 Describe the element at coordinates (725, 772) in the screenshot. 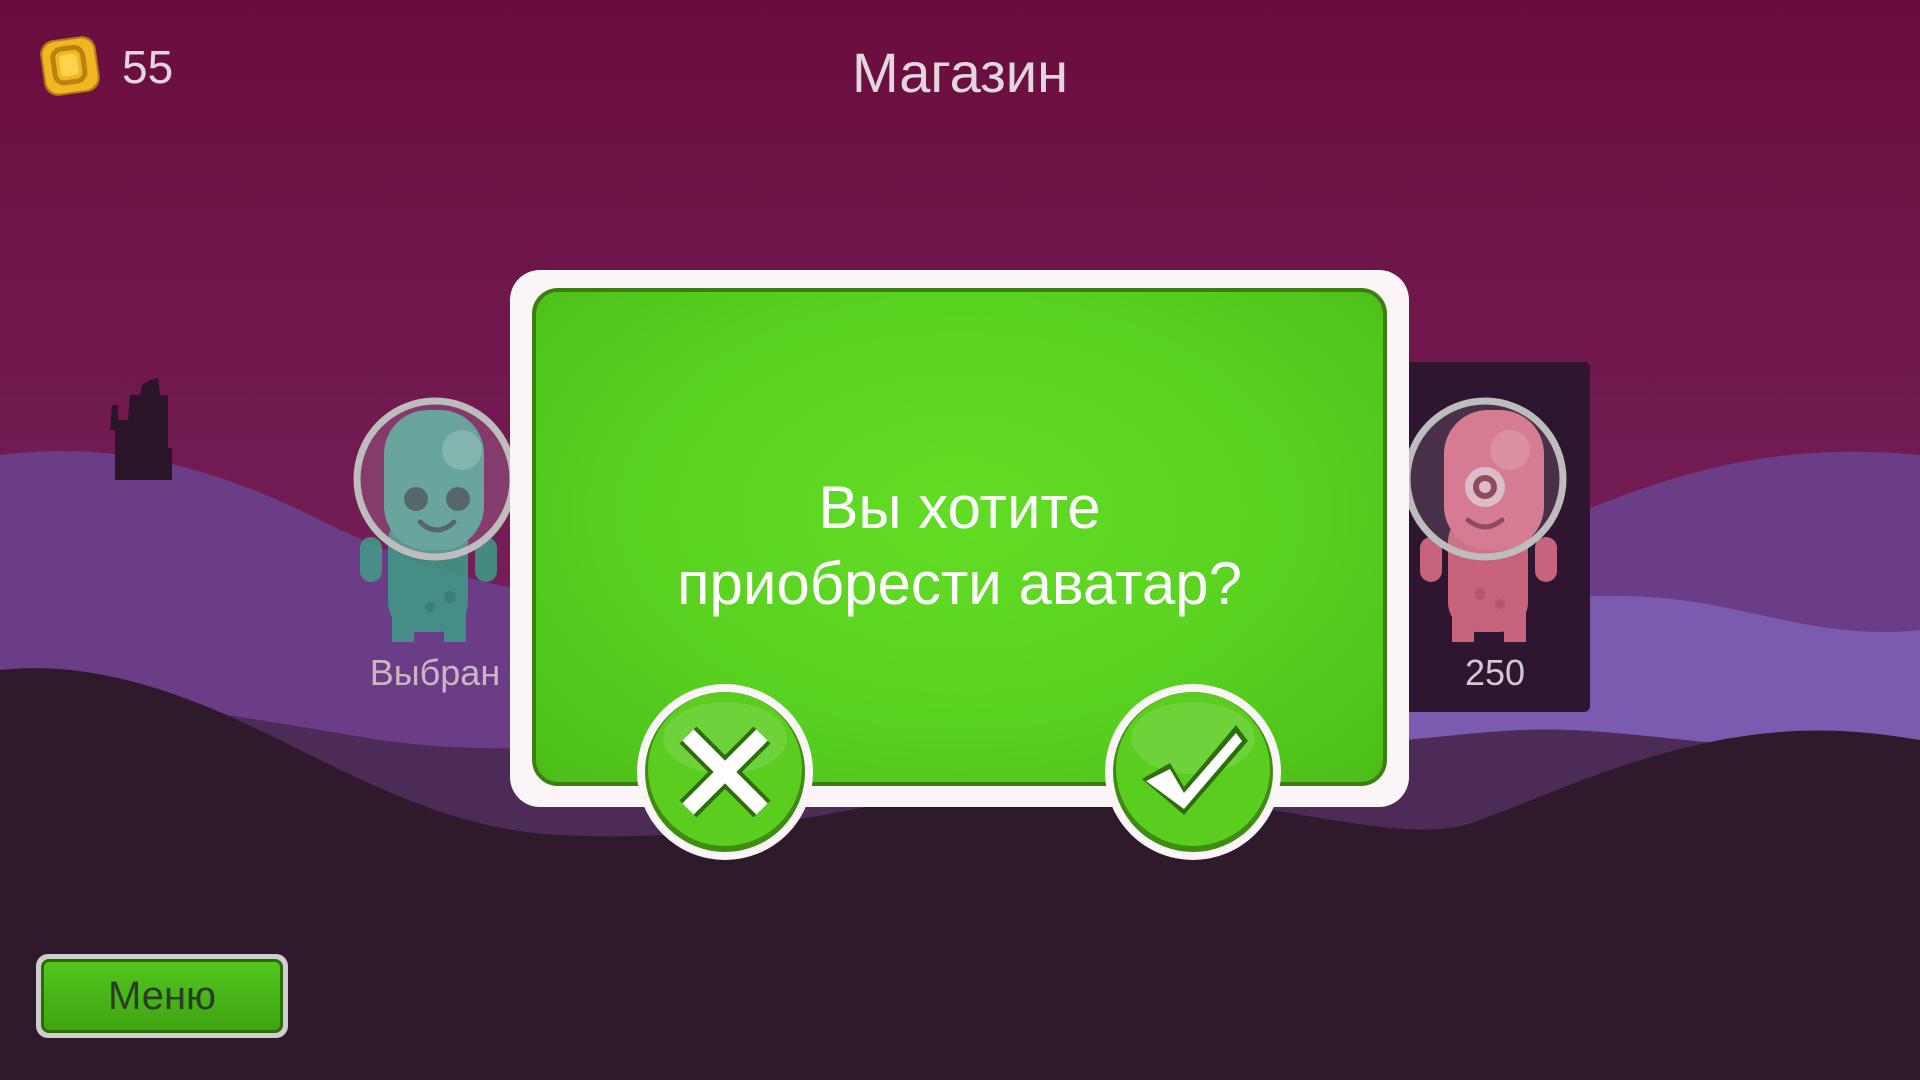

I see `cancel-button` at that location.